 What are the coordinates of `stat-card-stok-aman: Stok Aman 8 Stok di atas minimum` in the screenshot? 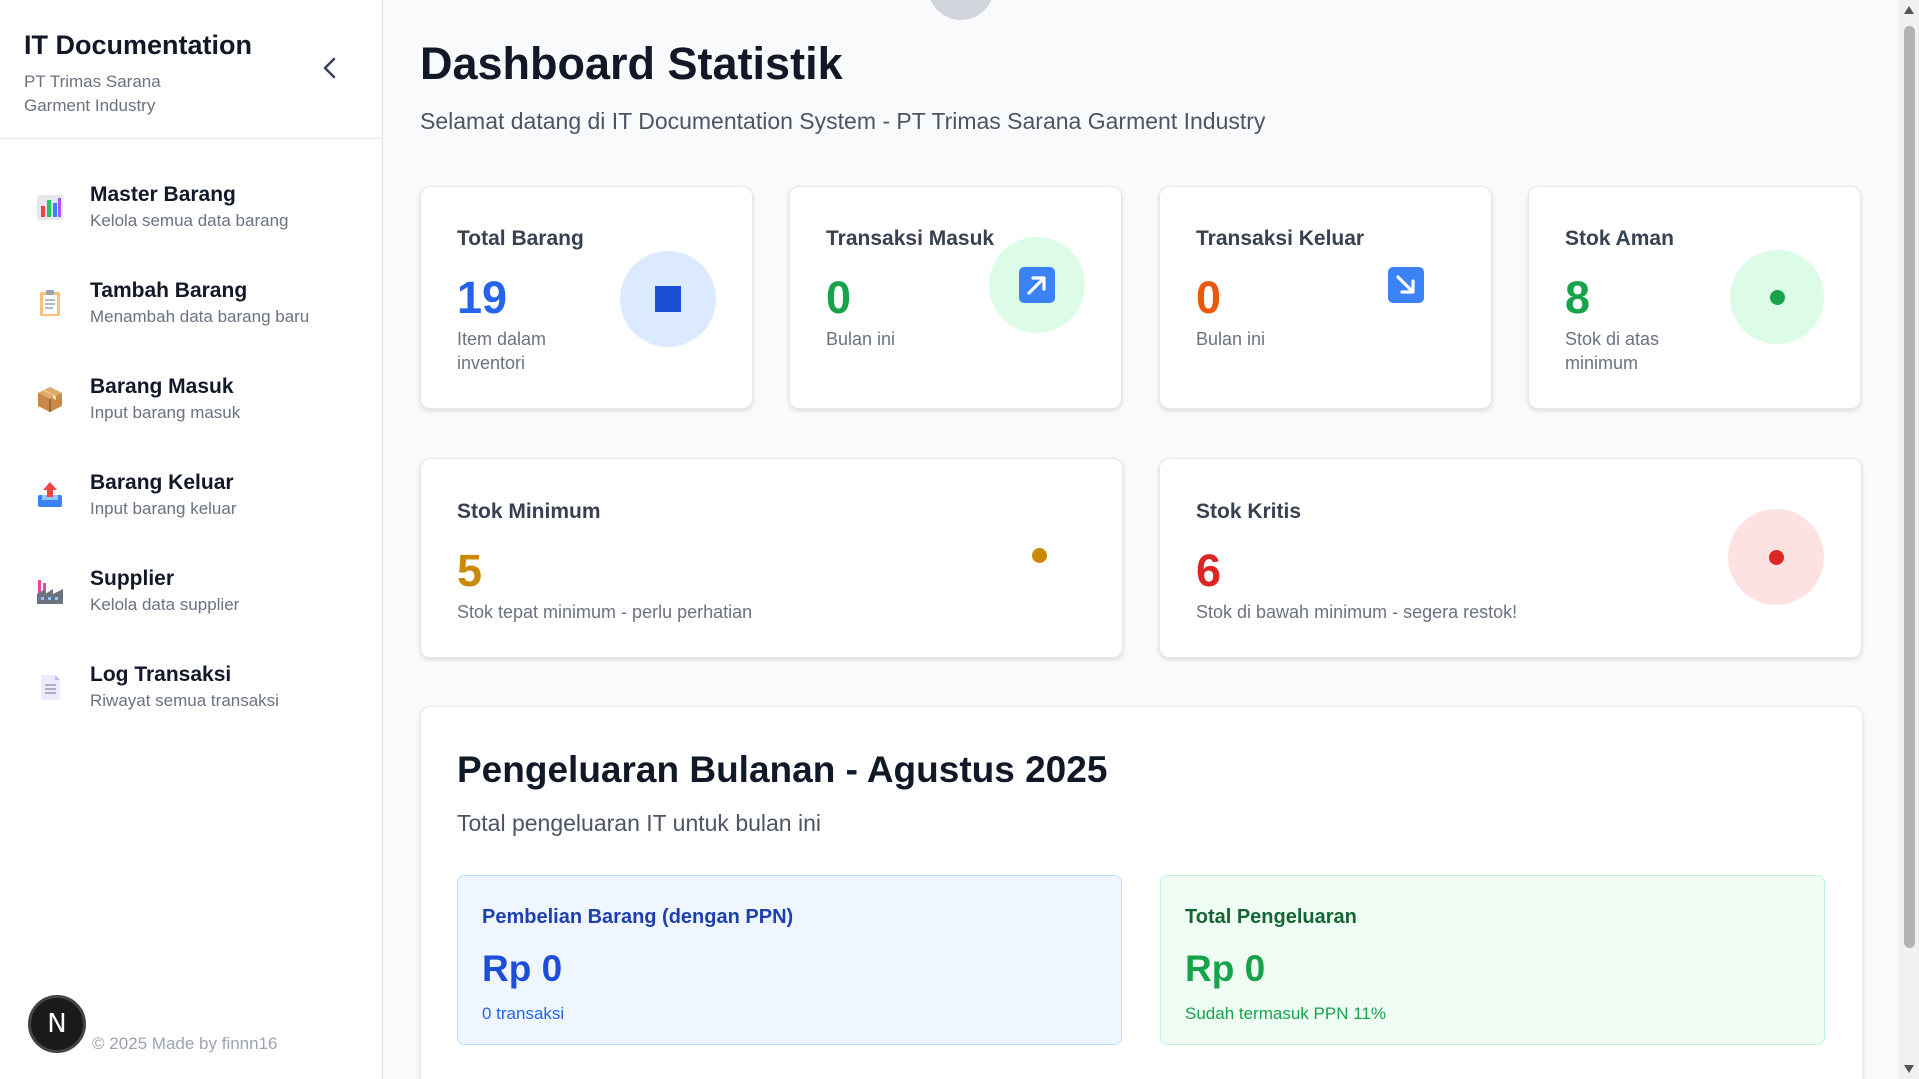 It's located at (1694, 297).